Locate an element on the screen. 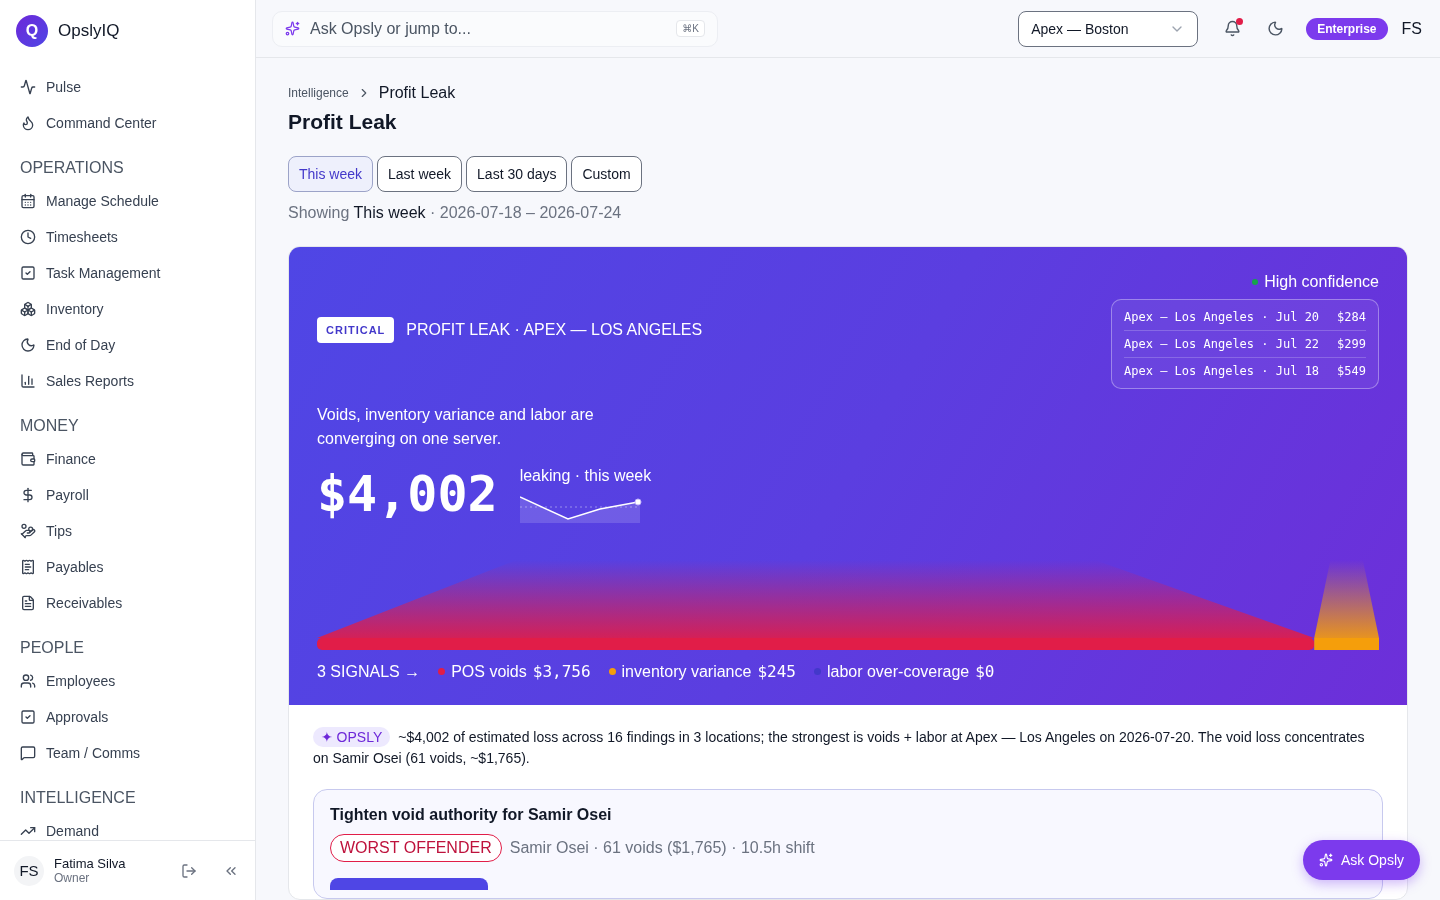  leak-amount: $4,002 is located at coordinates (407, 494).